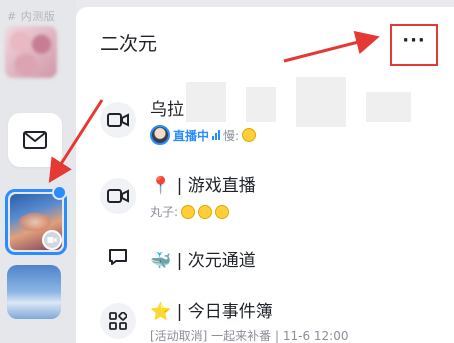 The width and height of the screenshot is (454, 343). Describe the element at coordinates (76, 141) in the screenshot. I see `arrow-to-server-icon` at that location.